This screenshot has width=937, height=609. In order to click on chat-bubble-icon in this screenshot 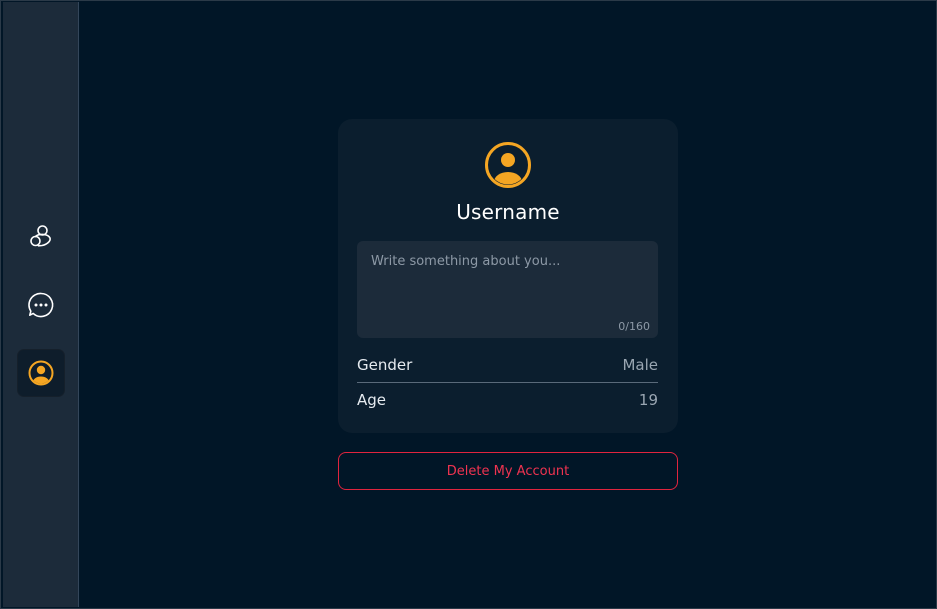, I will do `click(41, 305)`.